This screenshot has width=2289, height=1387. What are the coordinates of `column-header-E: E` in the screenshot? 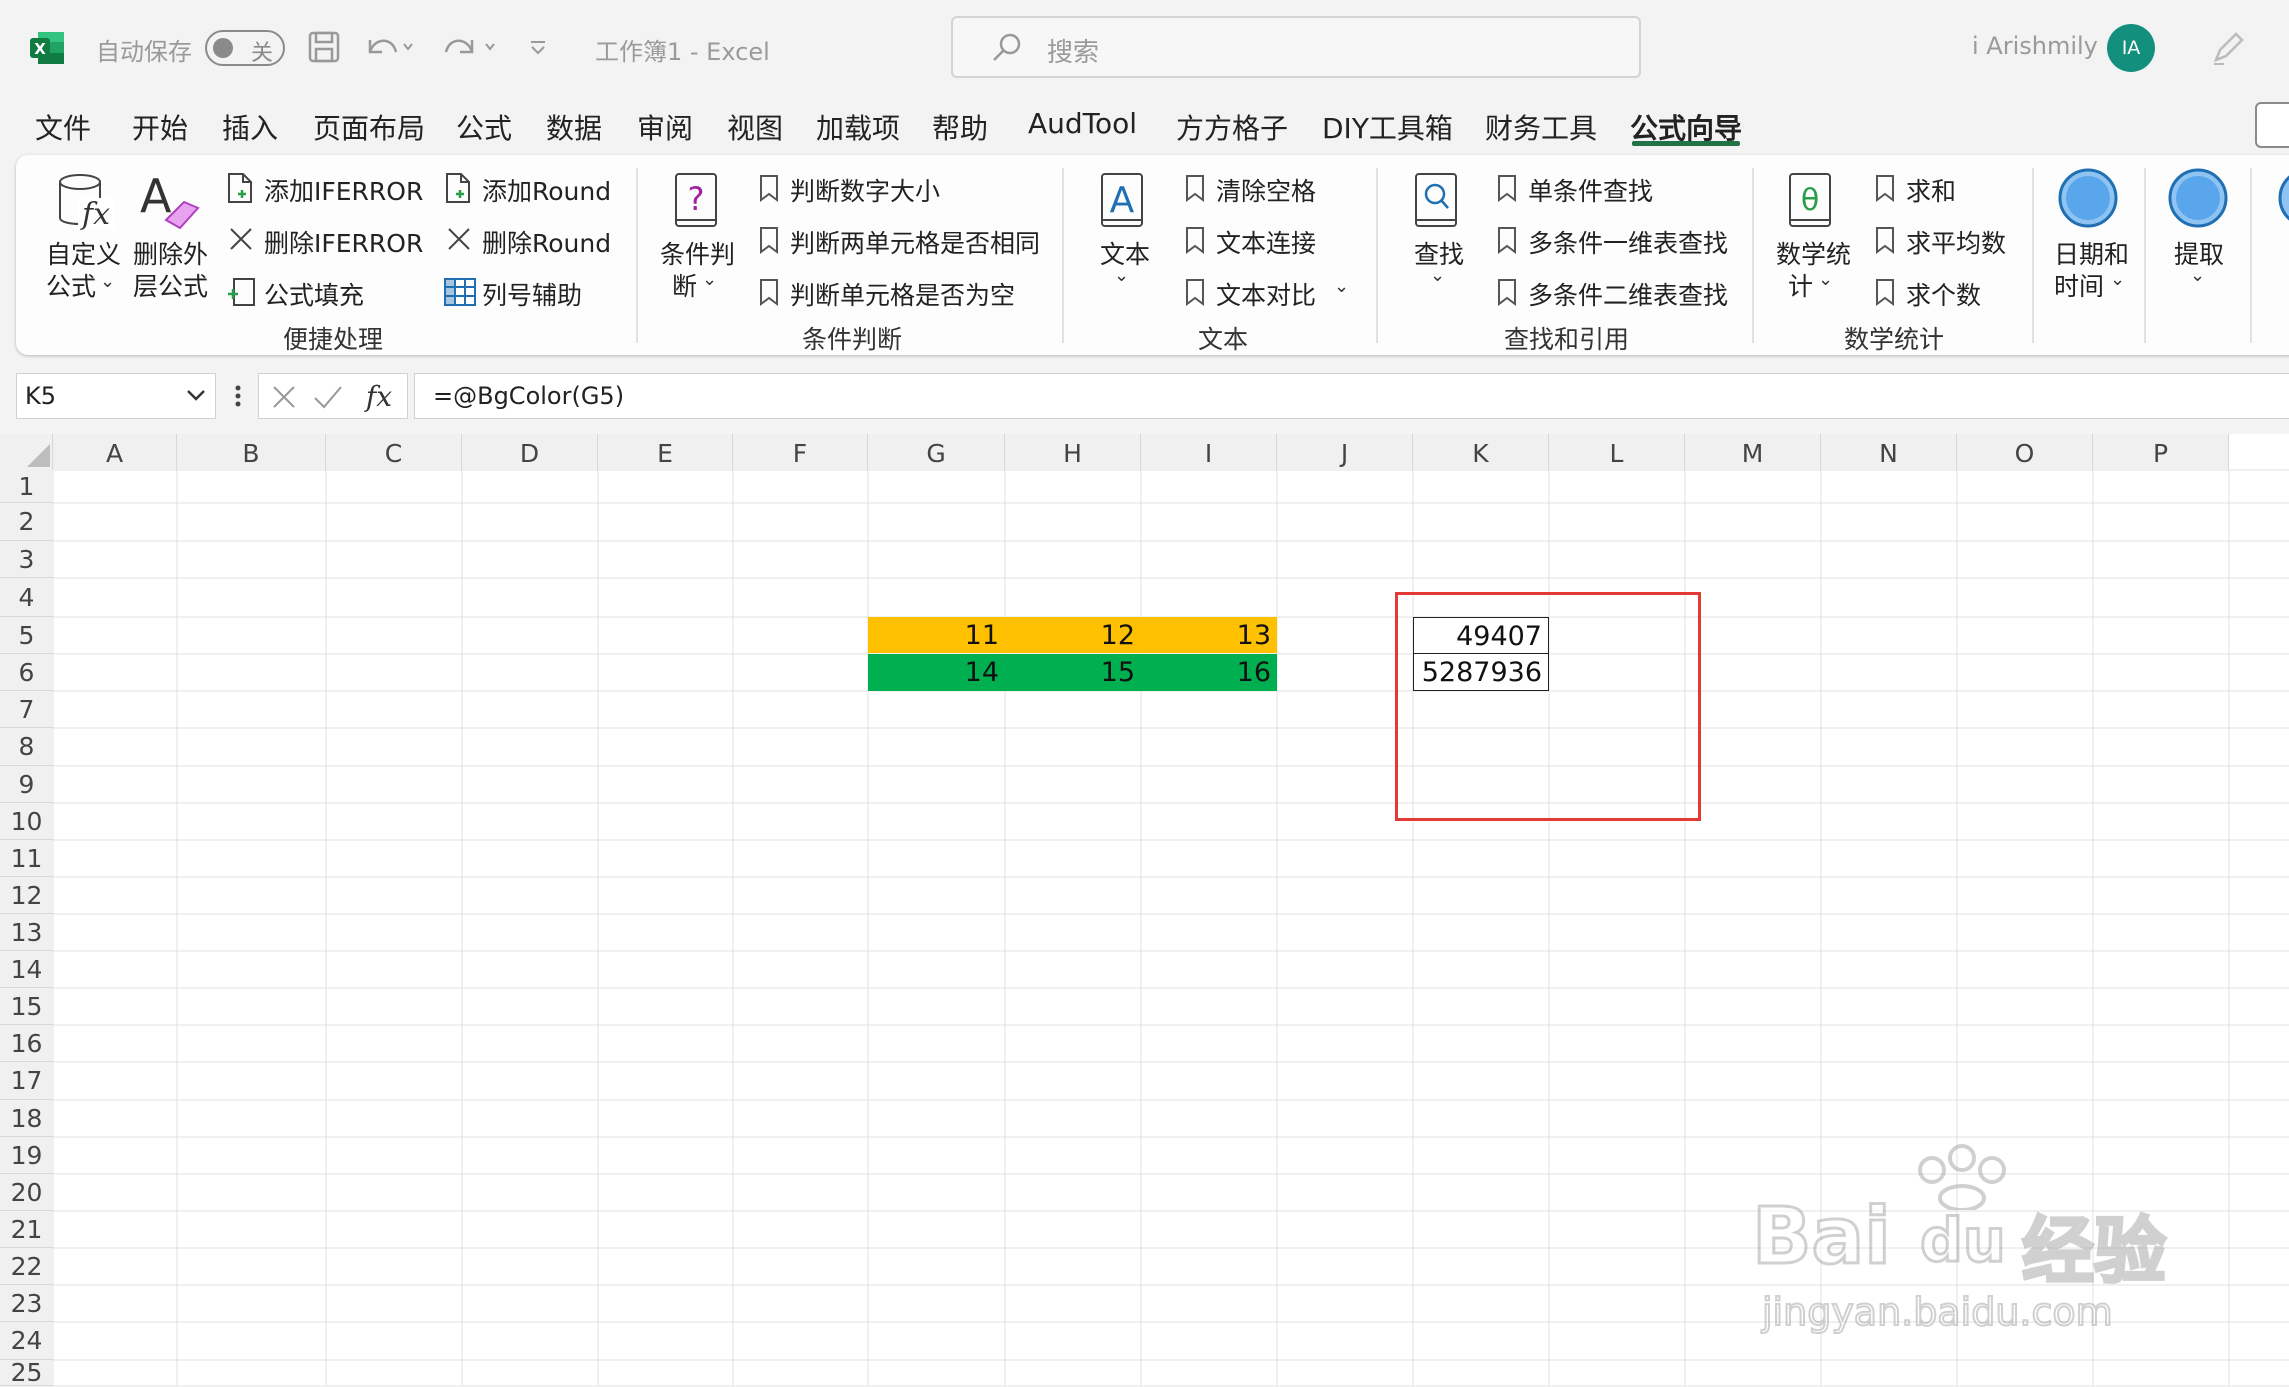 It's located at (665, 452).